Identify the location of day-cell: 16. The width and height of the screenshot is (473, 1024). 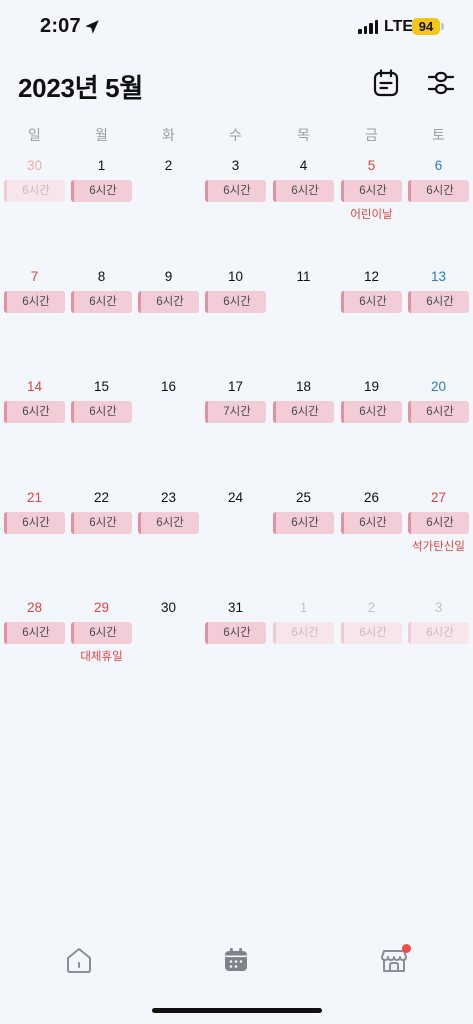
(168, 426).